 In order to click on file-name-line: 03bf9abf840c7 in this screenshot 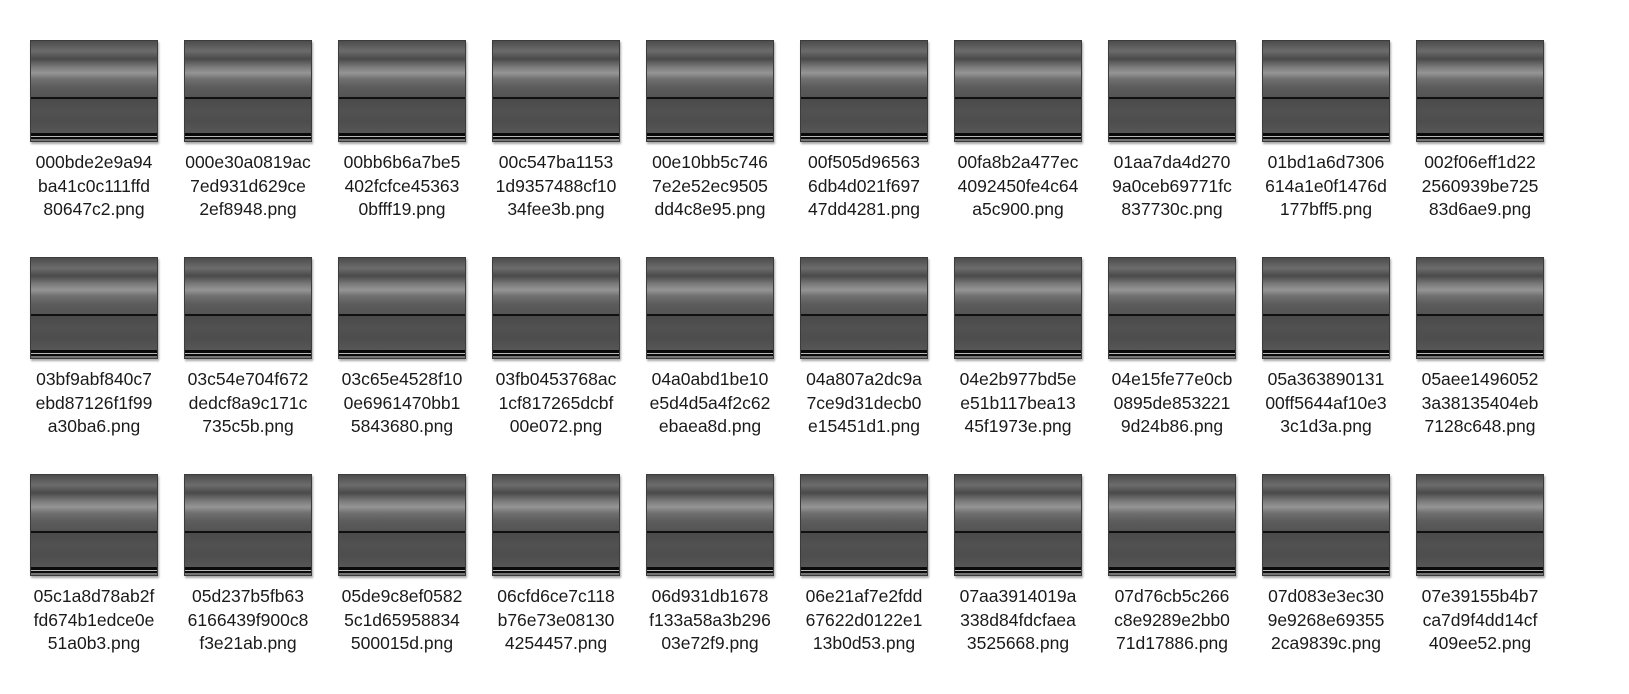, I will do `click(94, 379)`.